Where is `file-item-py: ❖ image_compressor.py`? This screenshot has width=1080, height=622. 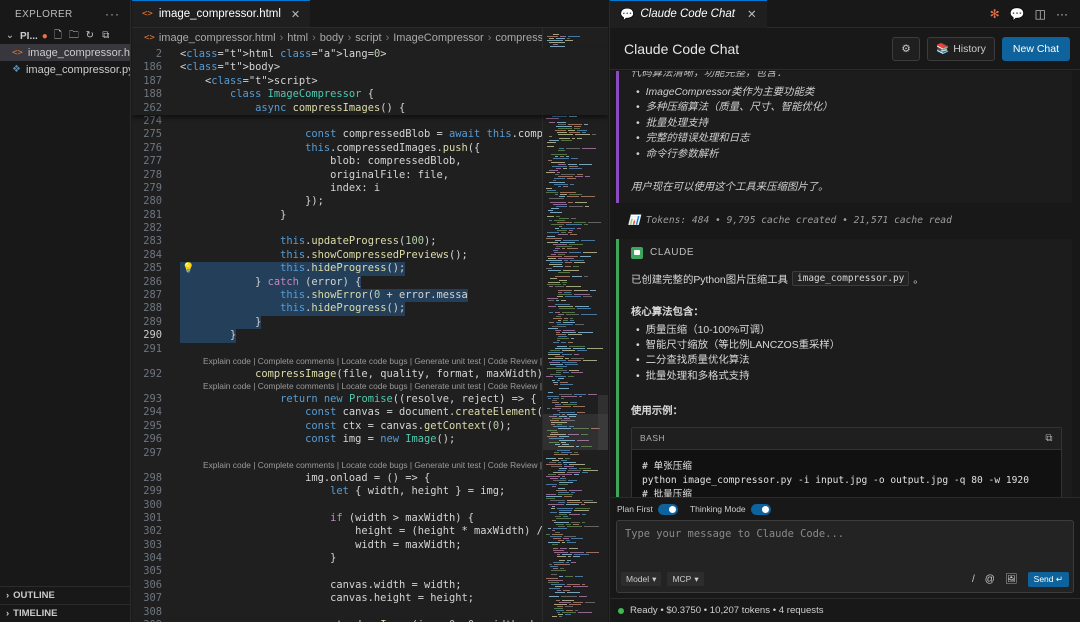
file-item-py: ❖ image_compressor.py is located at coordinates (65, 69).